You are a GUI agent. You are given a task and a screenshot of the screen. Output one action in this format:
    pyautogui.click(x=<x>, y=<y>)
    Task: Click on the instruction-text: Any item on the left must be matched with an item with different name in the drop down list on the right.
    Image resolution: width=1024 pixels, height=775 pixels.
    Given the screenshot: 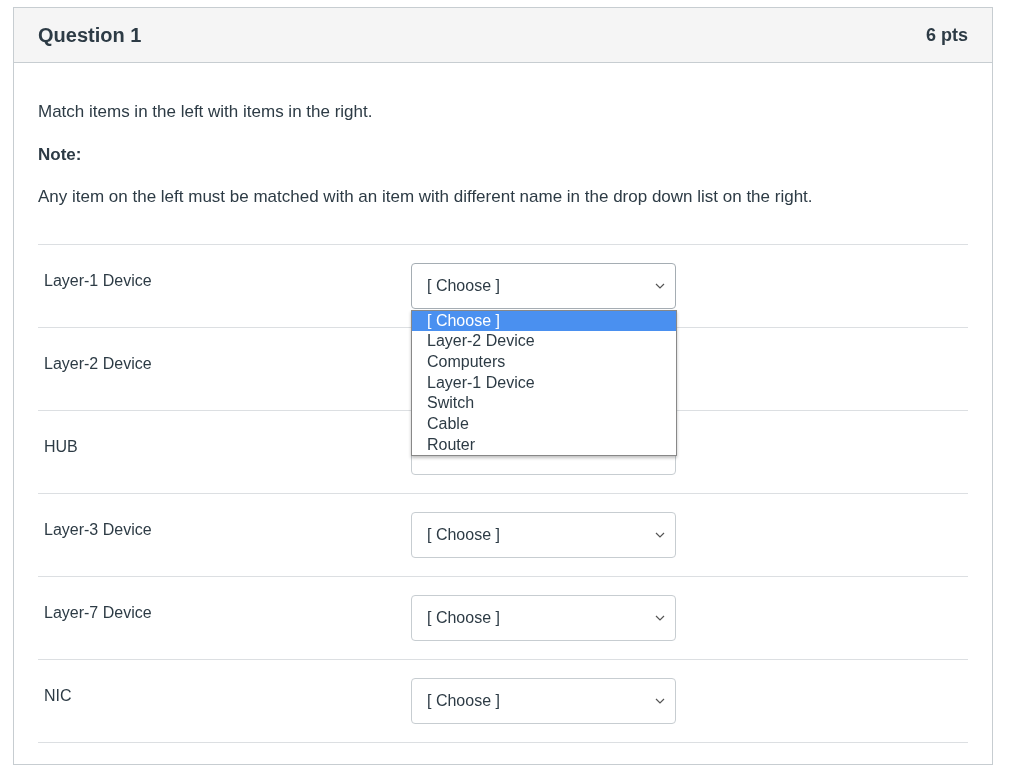 What is the action you would take?
    pyautogui.click(x=426, y=197)
    